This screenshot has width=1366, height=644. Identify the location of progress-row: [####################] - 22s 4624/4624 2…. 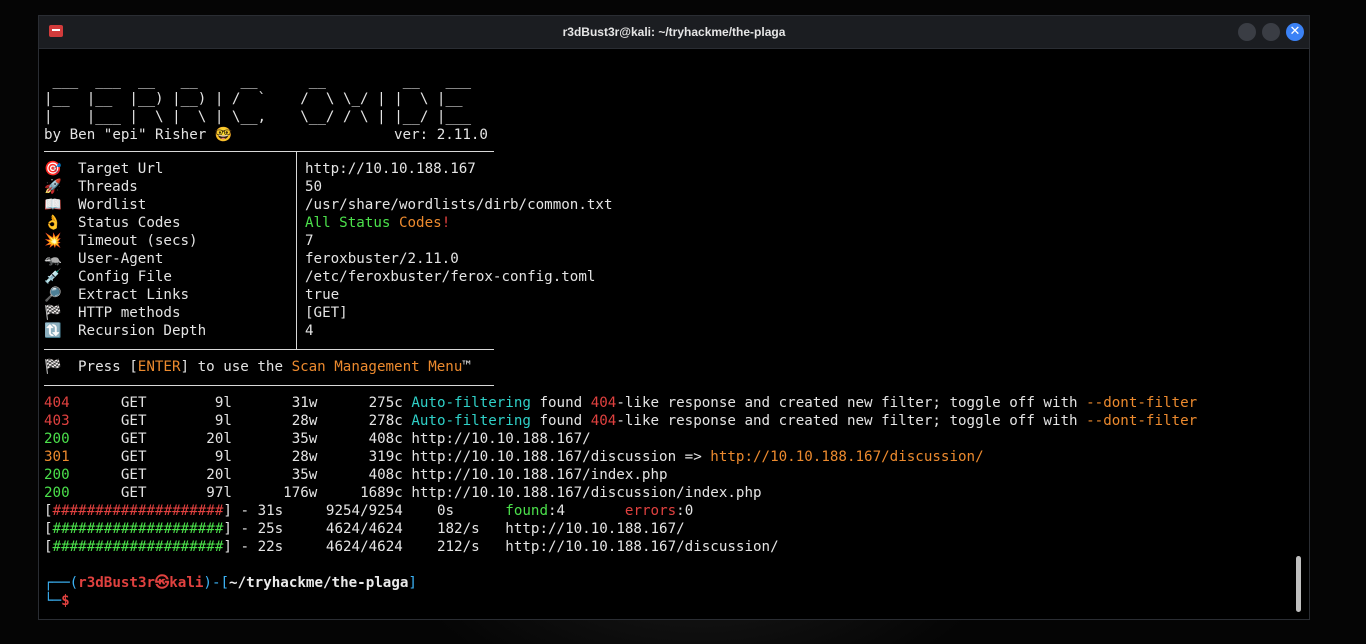
(411, 547).